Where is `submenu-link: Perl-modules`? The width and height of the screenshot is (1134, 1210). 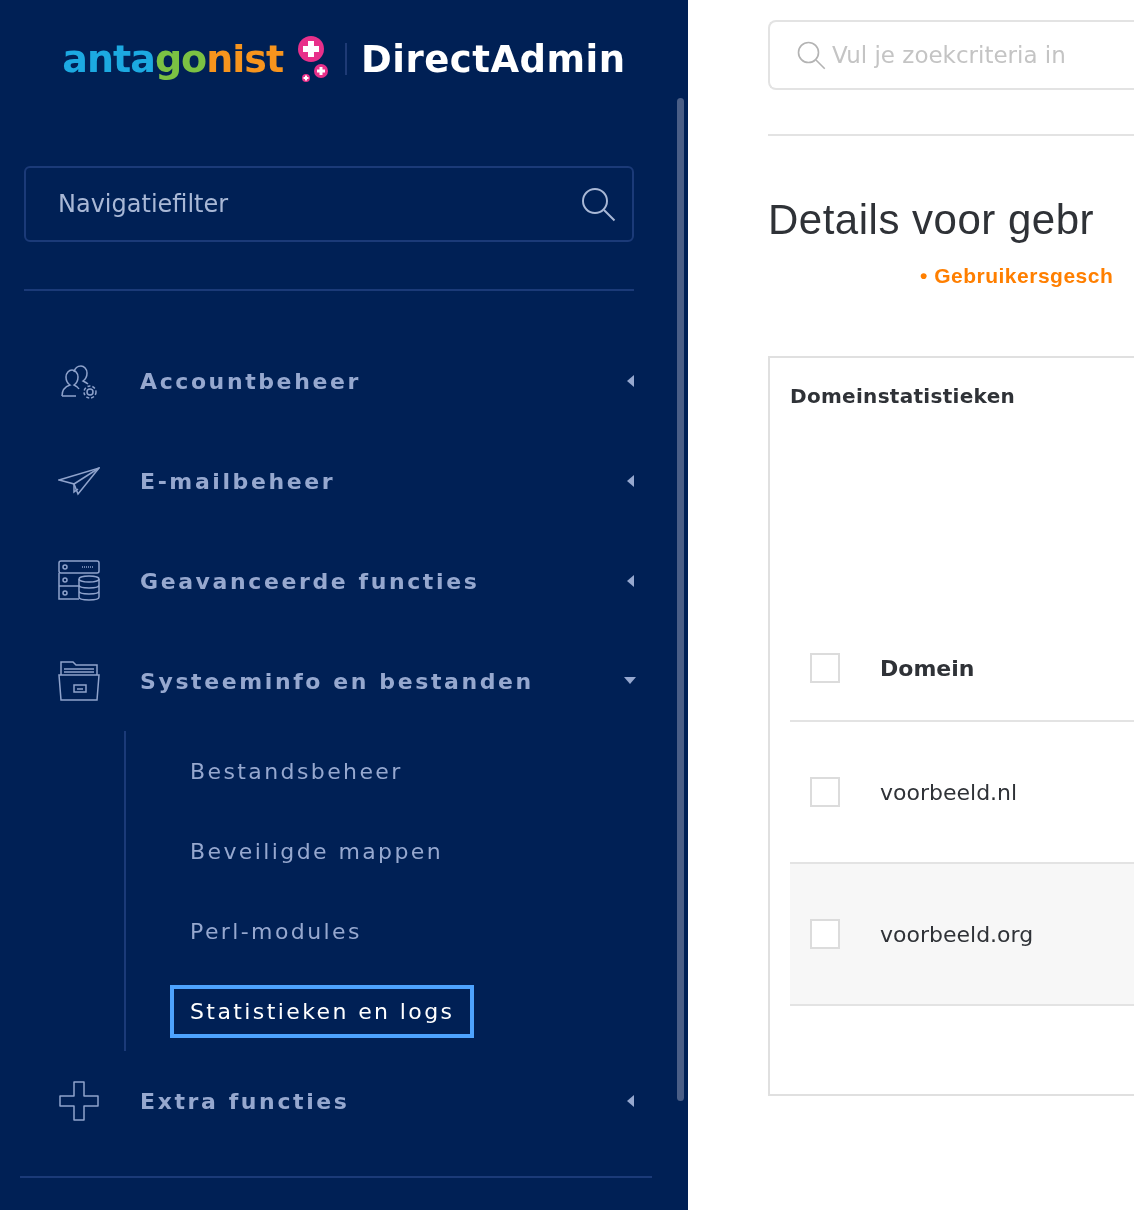 submenu-link: Perl-modules is located at coordinates (276, 931).